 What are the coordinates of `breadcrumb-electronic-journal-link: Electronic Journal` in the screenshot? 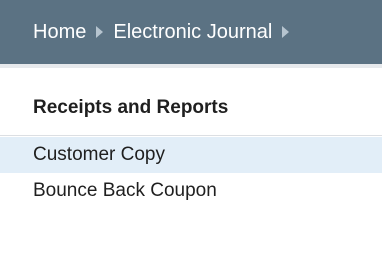 It's located at (192, 32).